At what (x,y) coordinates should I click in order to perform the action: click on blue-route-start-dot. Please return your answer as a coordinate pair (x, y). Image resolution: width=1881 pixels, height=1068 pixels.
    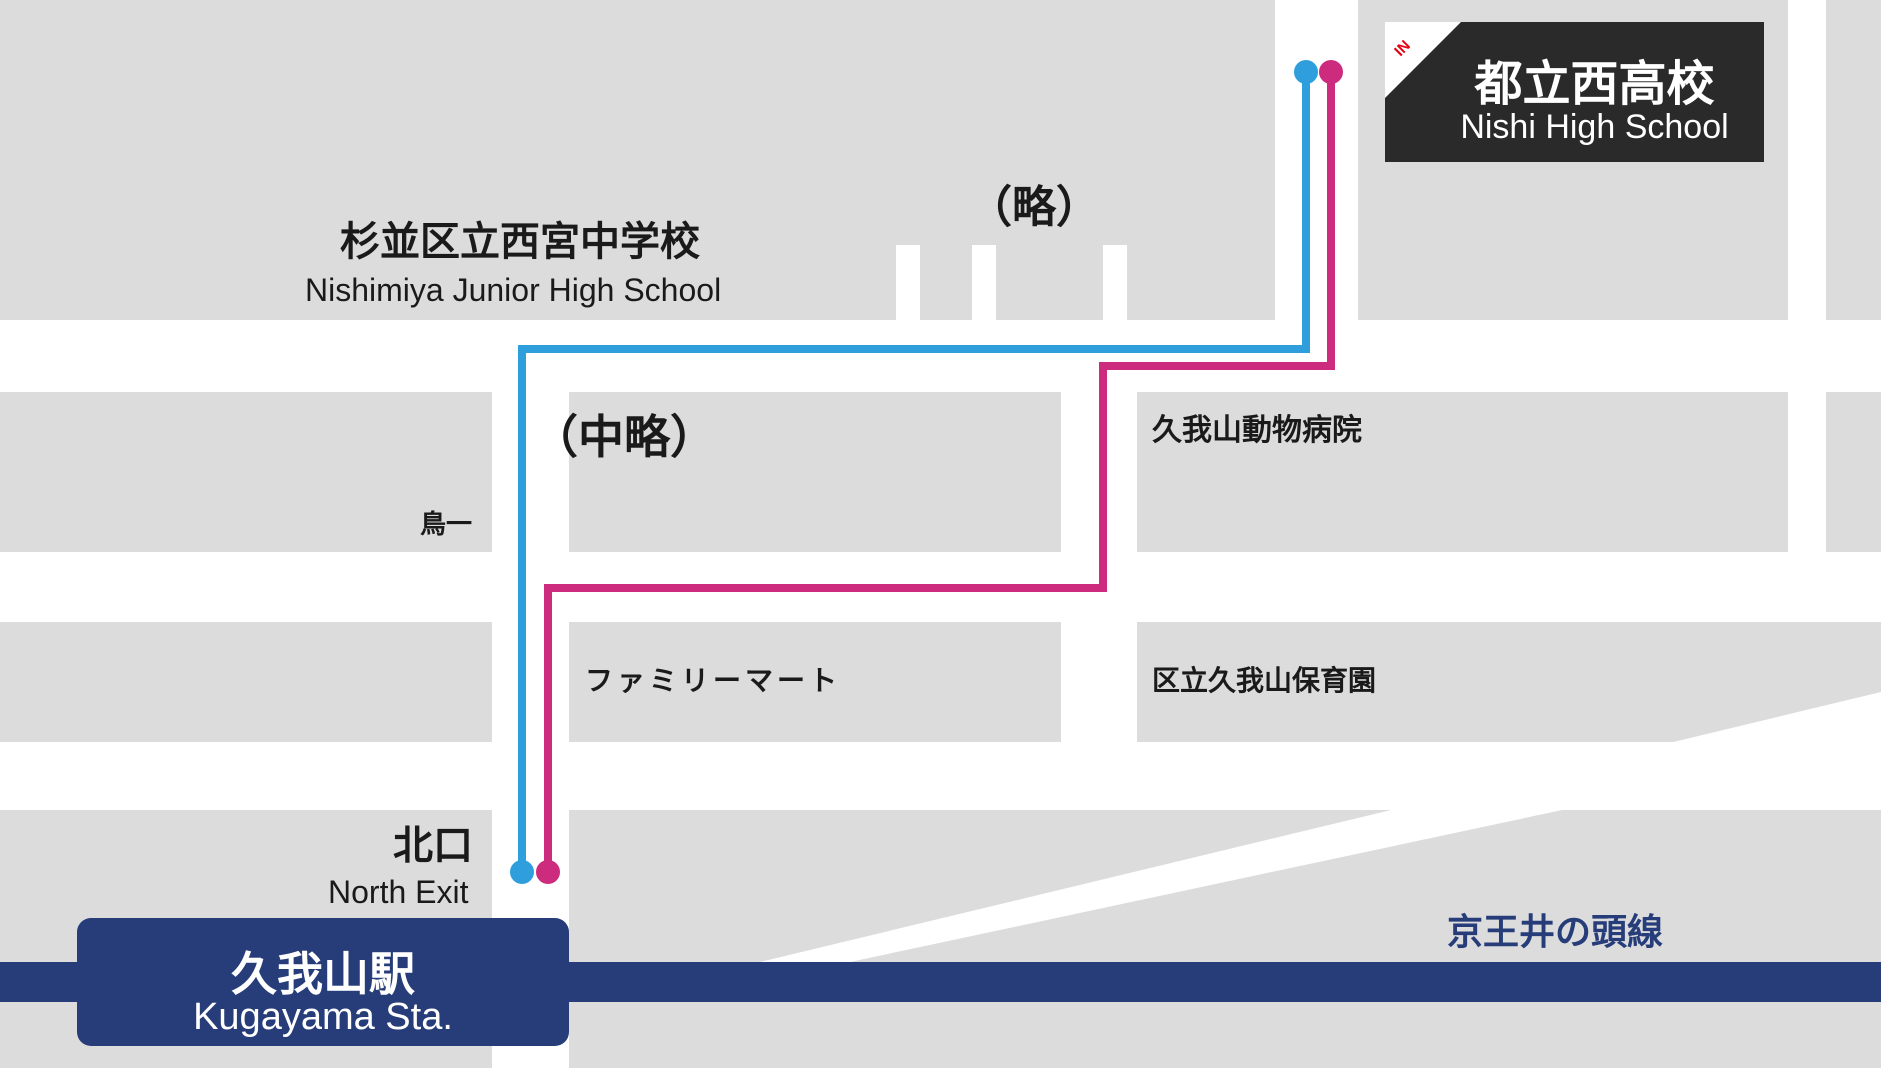
    Looking at the image, I should click on (522, 872).